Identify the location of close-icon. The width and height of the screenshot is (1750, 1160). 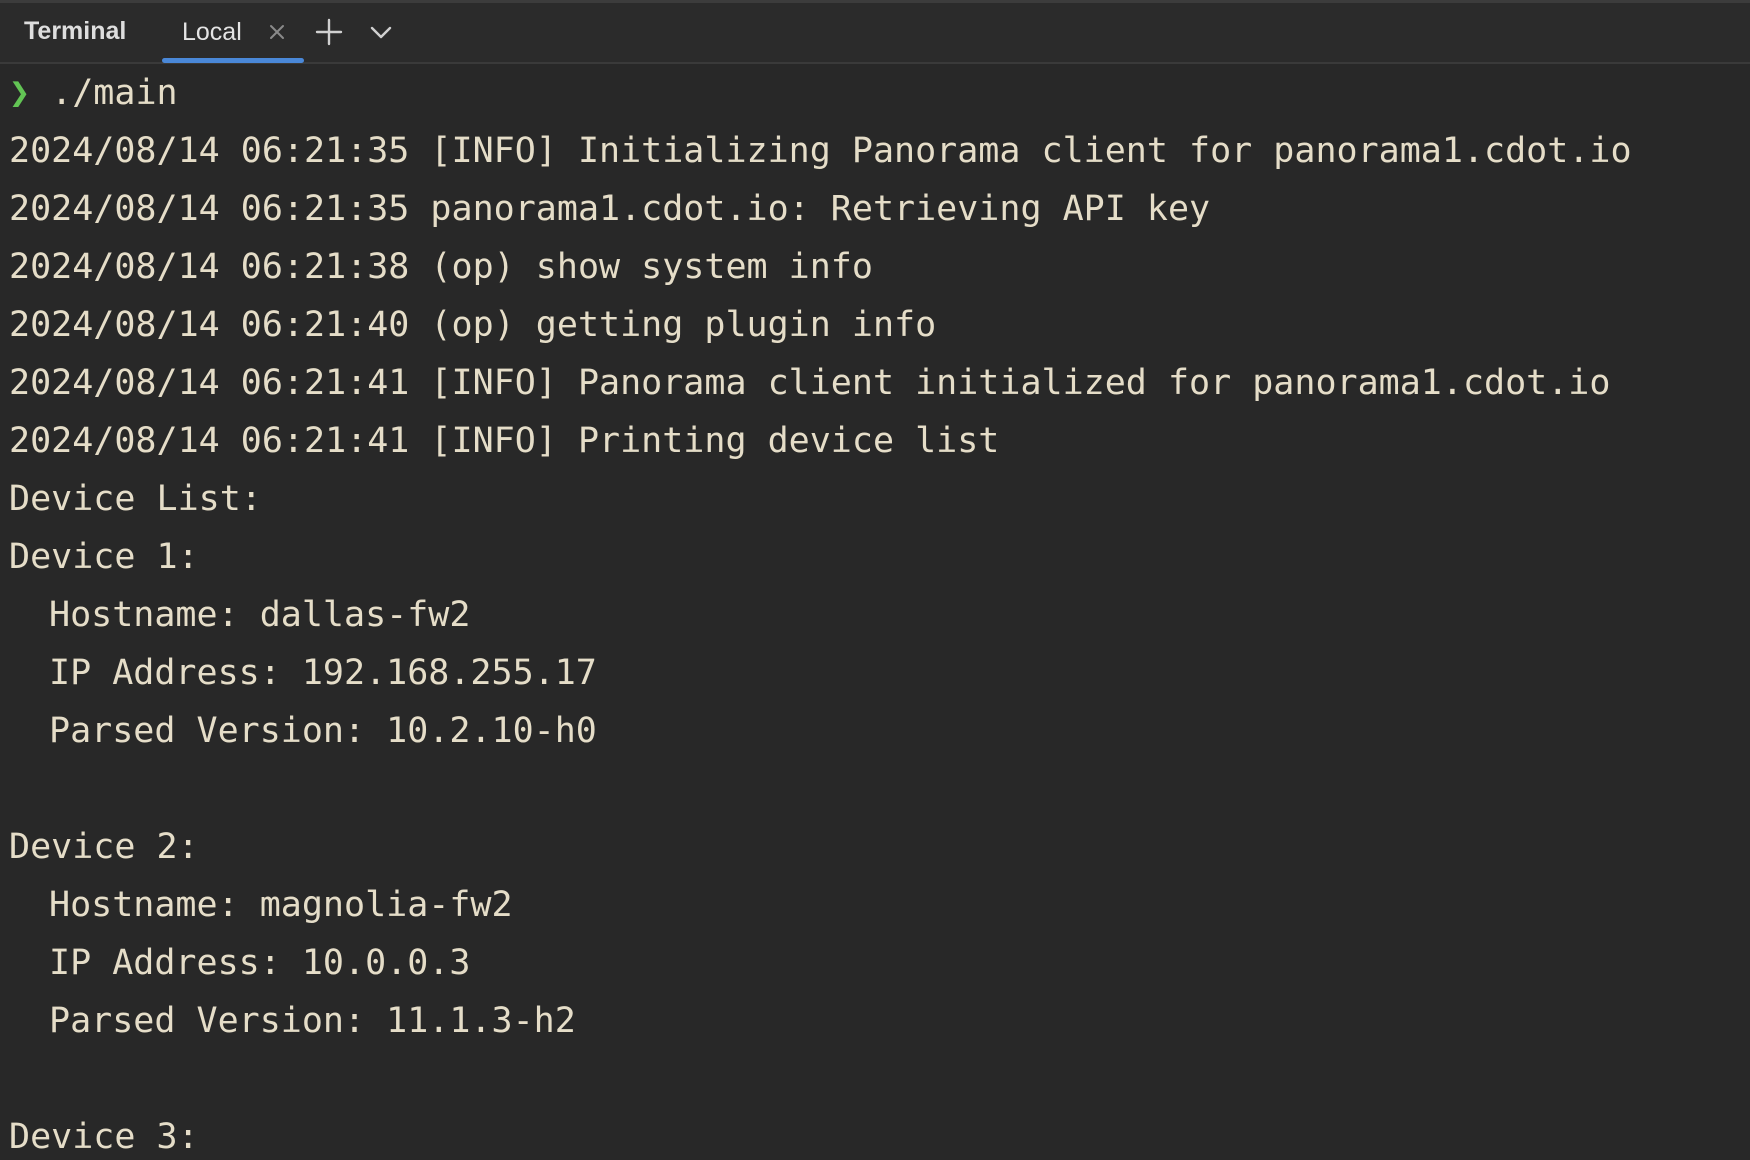
(277, 32).